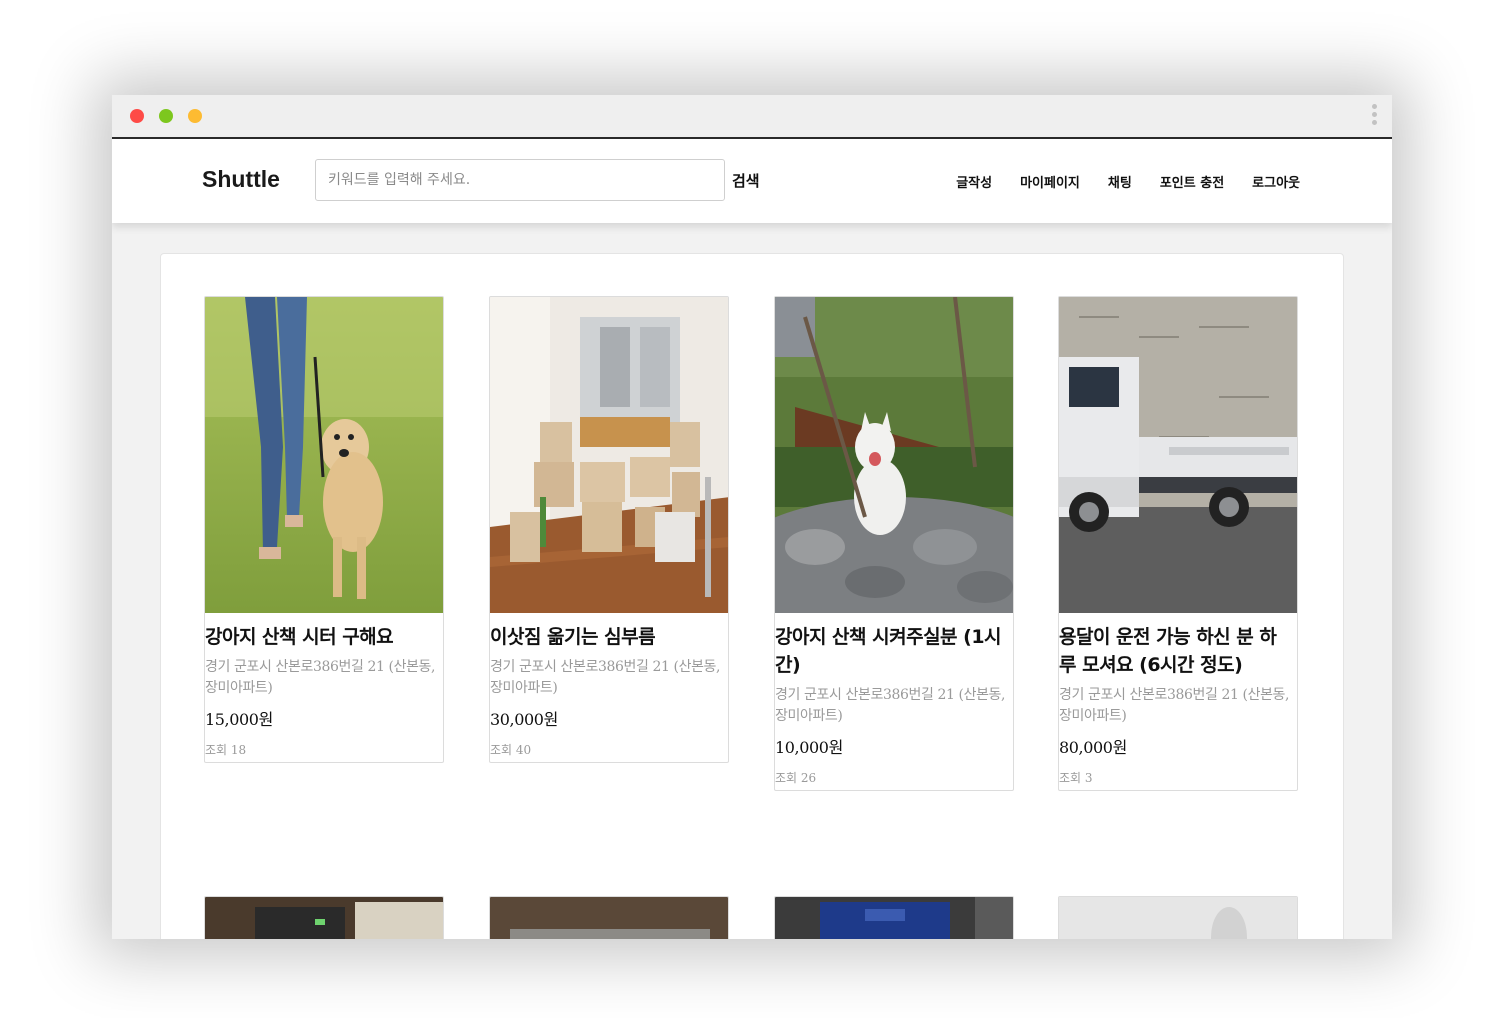  I want to click on post-views: 조회 26, so click(796, 778).